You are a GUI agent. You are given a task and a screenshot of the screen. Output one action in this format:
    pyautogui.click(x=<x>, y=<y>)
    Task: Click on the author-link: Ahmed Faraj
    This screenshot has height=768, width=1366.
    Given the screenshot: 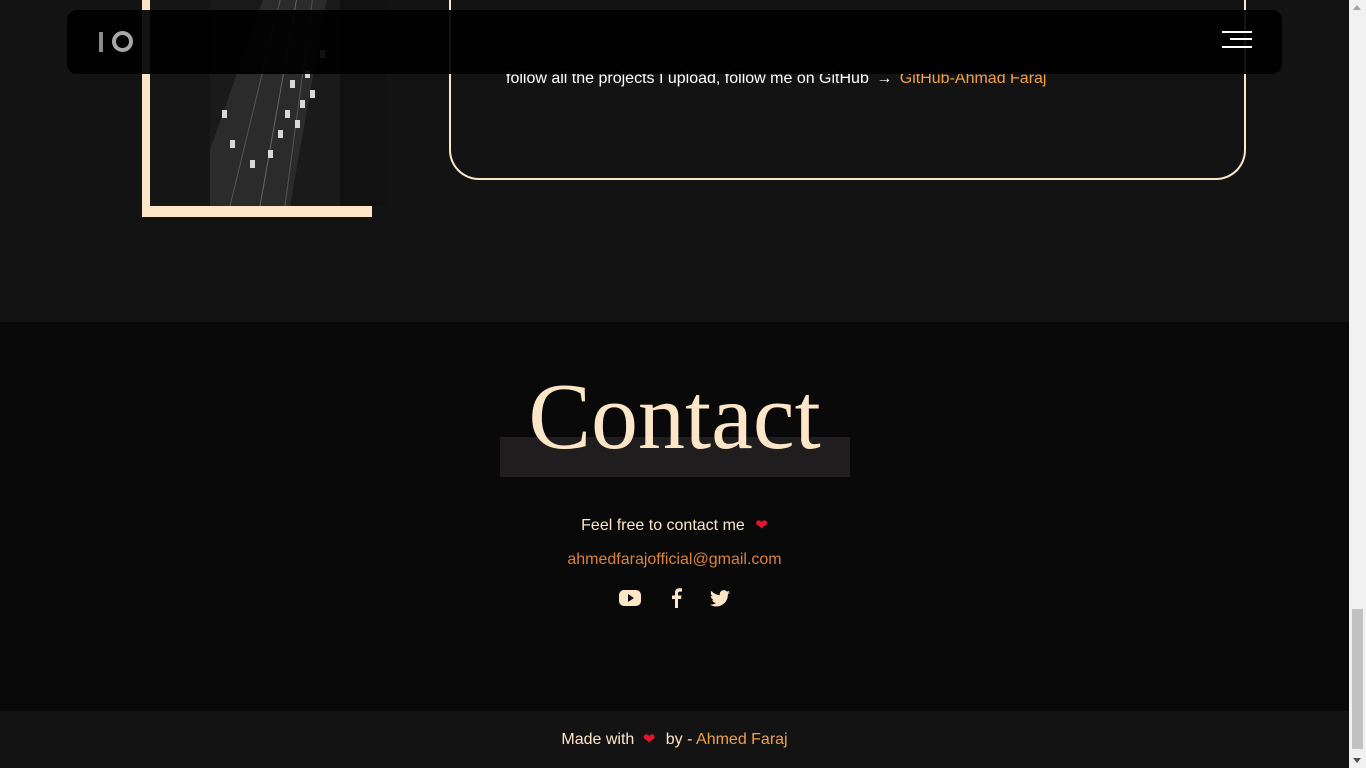 What is the action you would take?
    pyautogui.click(x=742, y=739)
    